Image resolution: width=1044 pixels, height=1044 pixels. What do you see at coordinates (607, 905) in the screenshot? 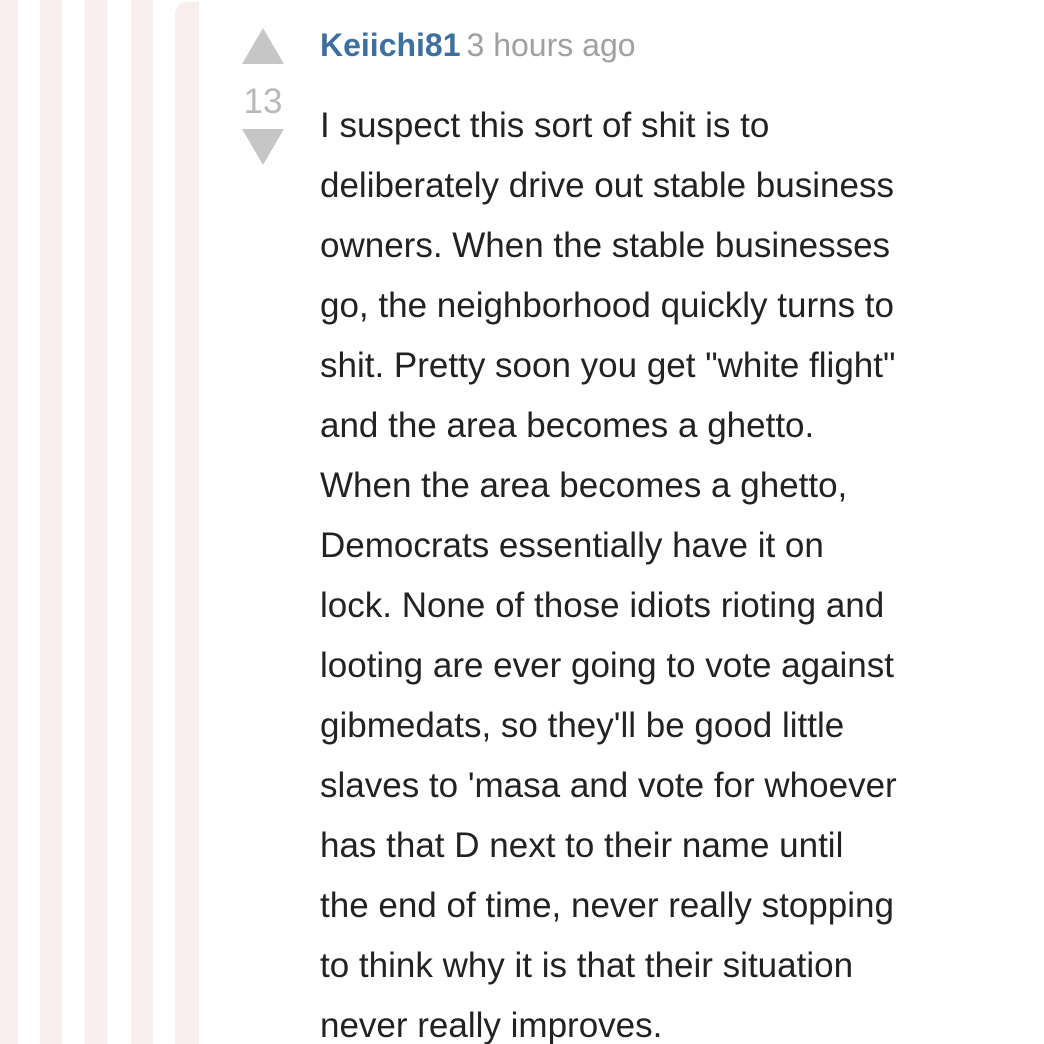
I see `comment-body-line: the end of time, never really stopping` at bounding box center [607, 905].